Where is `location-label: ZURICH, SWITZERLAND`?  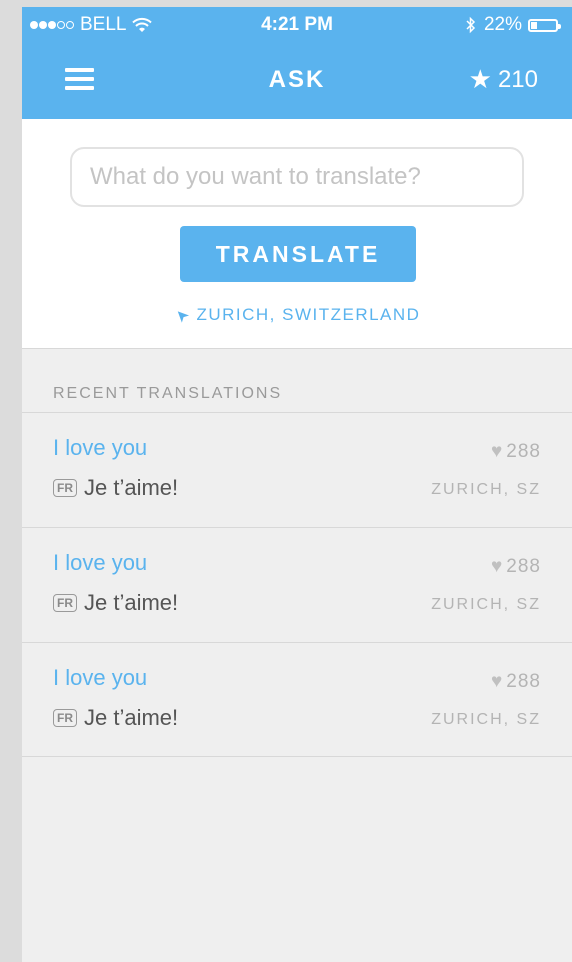
location-label: ZURICH, SWITZERLAND is located at coordinates (308, 314).